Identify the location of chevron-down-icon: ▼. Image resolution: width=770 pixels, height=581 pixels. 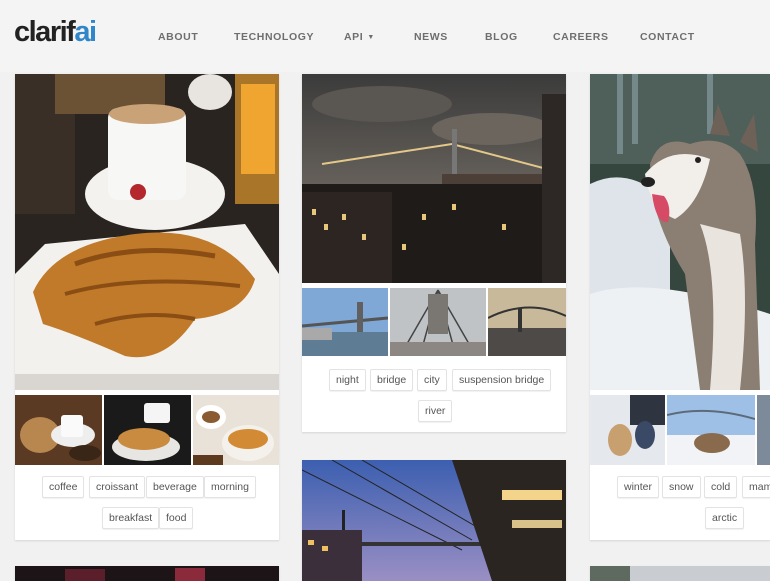
(371, 37).